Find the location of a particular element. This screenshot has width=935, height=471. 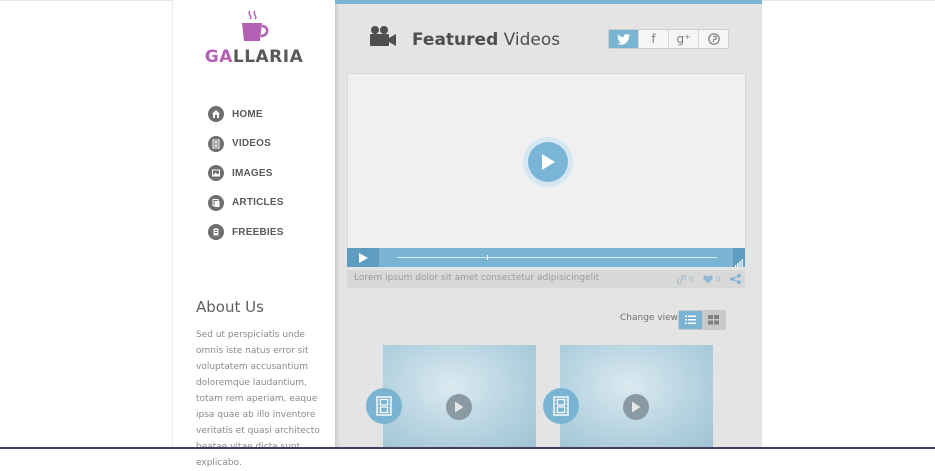

video-stats: 0 0 is located at coordinates (711, 279).